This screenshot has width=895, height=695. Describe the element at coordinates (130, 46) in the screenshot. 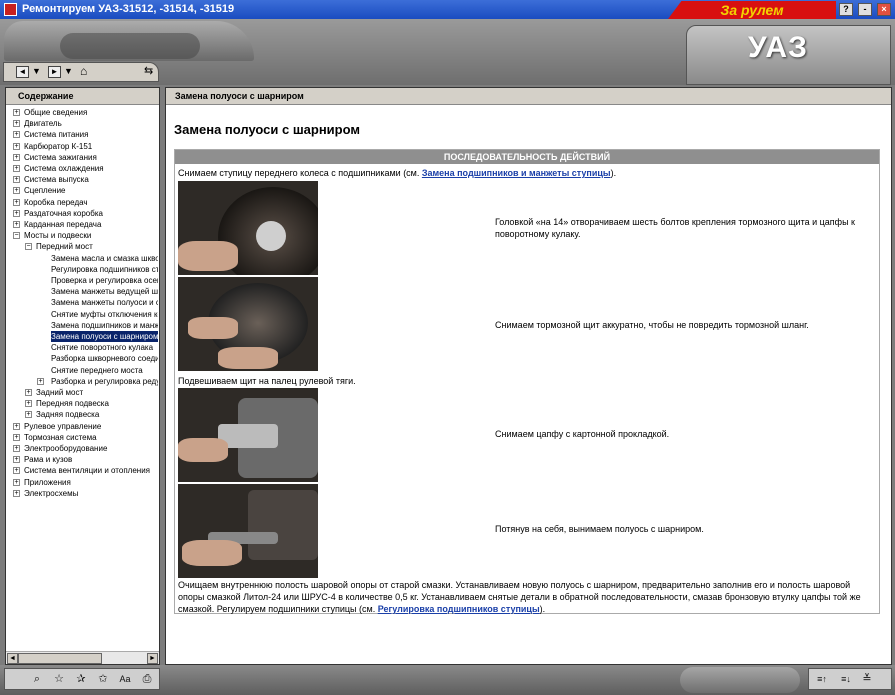

I see `car-grille-image` at that location.